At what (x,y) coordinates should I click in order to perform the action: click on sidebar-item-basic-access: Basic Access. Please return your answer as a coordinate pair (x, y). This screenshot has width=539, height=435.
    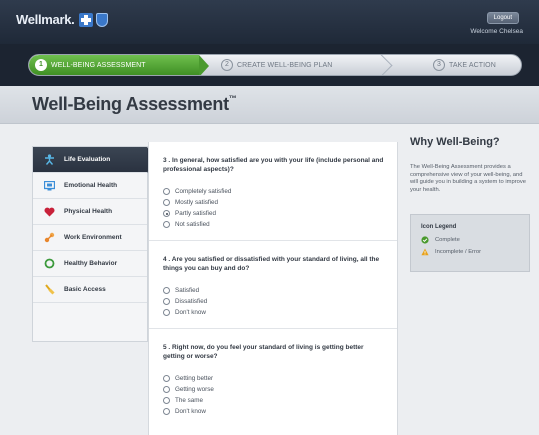
    Looking at the image, I should click on (90, 290).